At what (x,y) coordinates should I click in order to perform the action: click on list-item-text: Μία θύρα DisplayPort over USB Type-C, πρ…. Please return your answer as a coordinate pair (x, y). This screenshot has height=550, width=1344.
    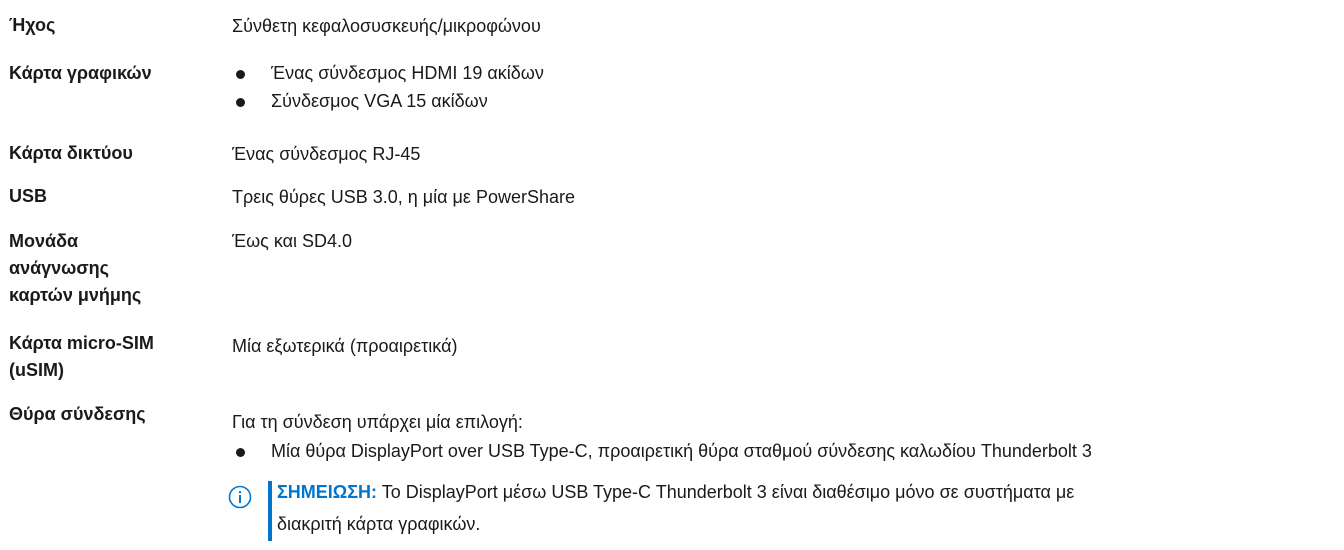
    Looking at the image, I should click on (681, 451).